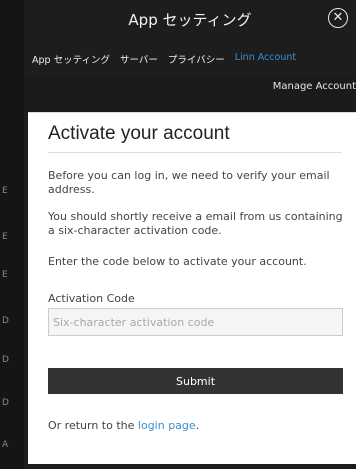  What do you see at coordinates (190, 466) in the screenshot?
I see `dialog-bottom-edge` at bounding box center [190, 466].